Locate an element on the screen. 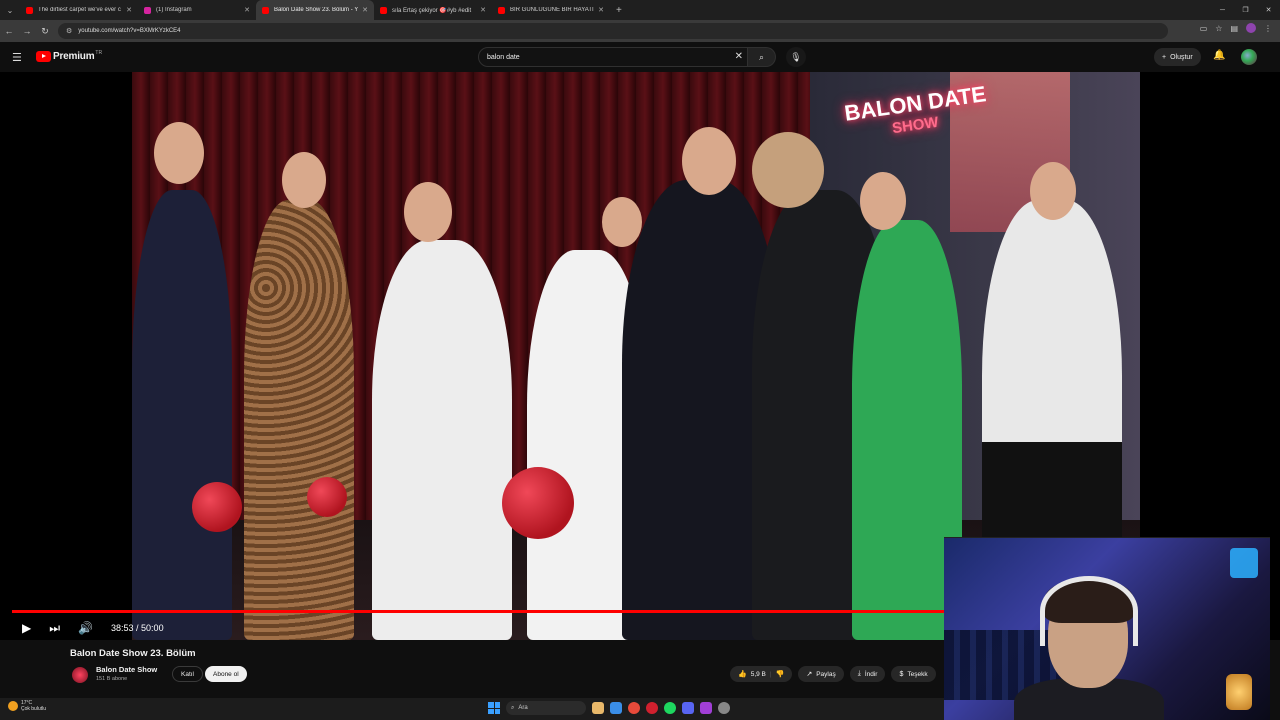 This screenshot has width=1280, height=720. windows-start-icon is located at coordinates (494, 708).